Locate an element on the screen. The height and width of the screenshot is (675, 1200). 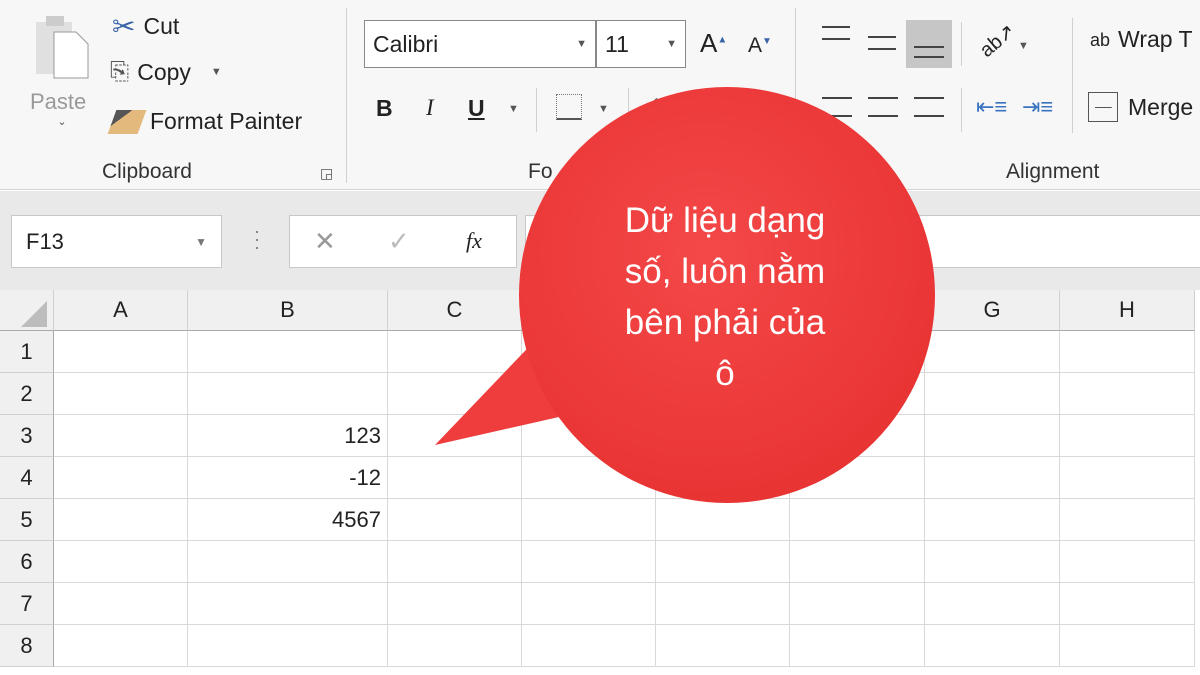
callout-line: ô is located at coordinates (725, 373).